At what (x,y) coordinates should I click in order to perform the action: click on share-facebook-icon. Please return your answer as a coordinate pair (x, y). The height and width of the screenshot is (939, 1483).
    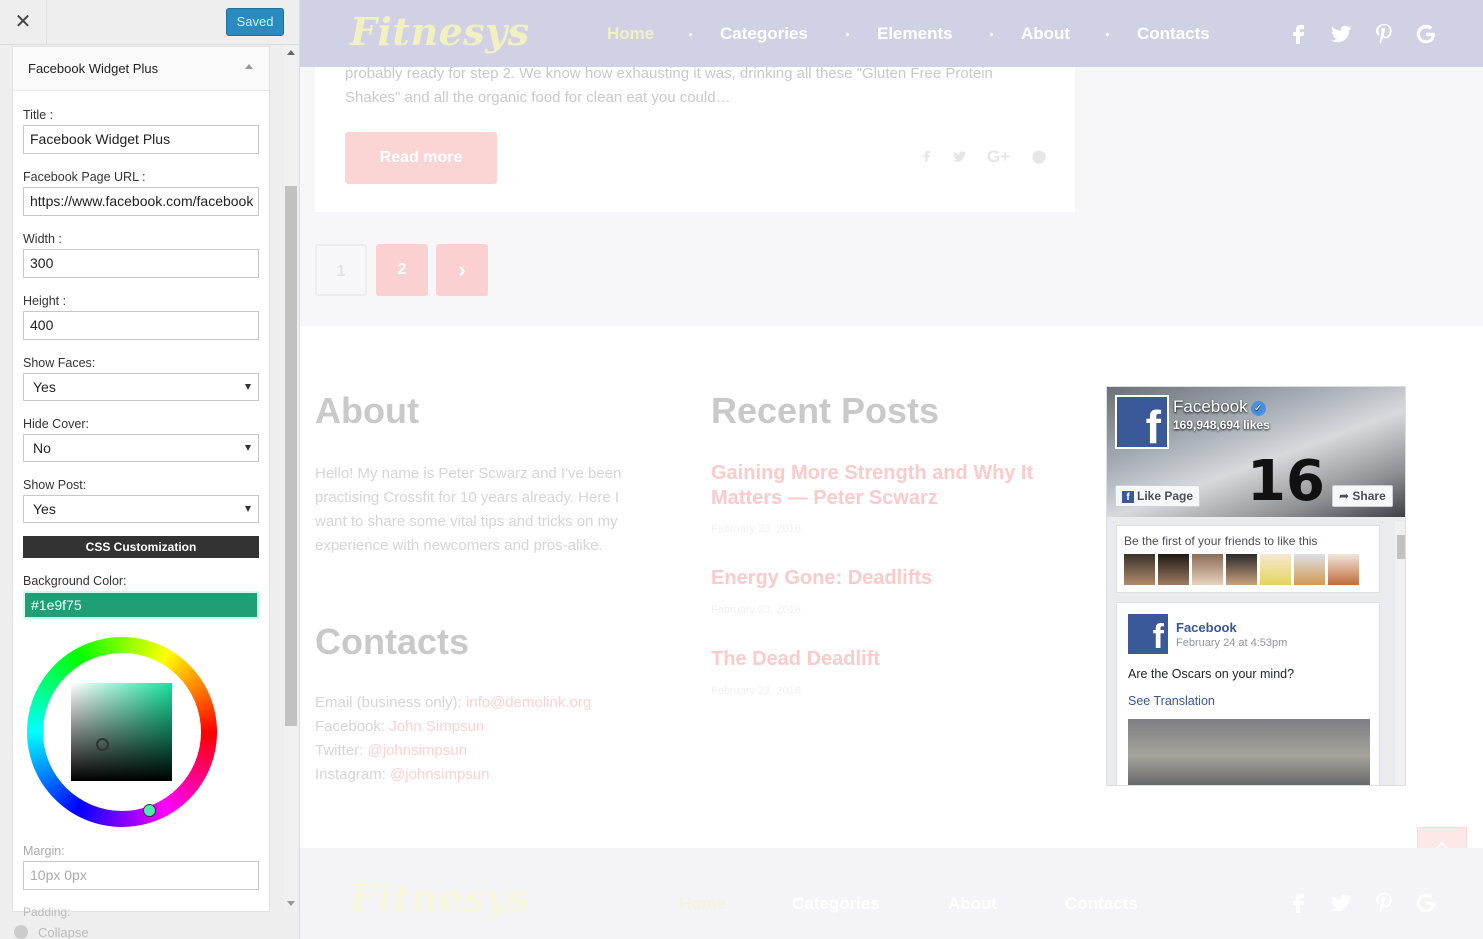
    Looking at the image, I should click on (927, 156).